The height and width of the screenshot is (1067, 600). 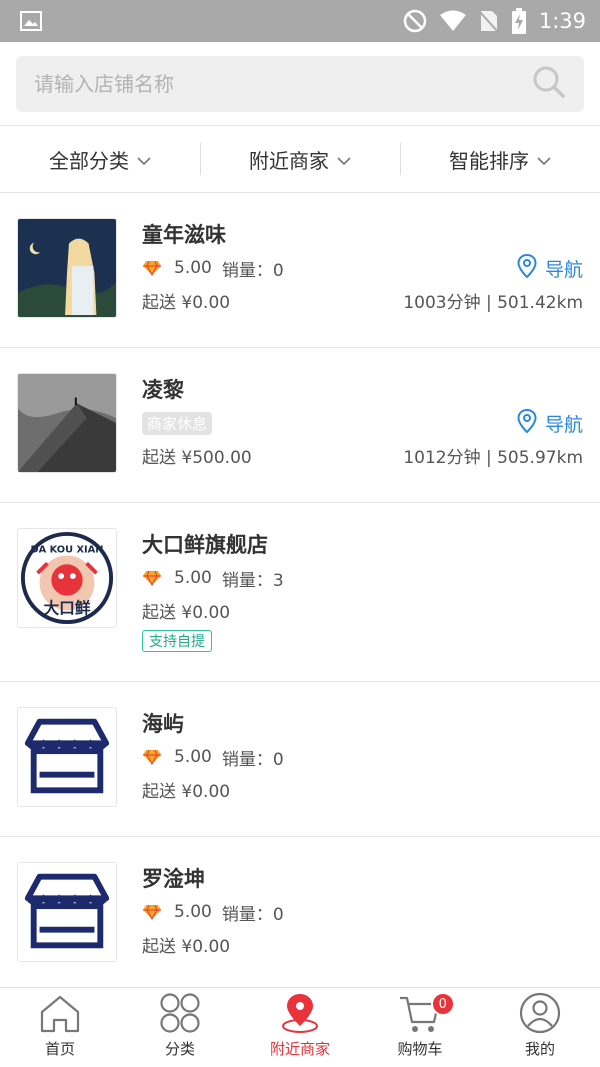 I want to click on tab-profile: 我的, so click(x=540, y=1027).